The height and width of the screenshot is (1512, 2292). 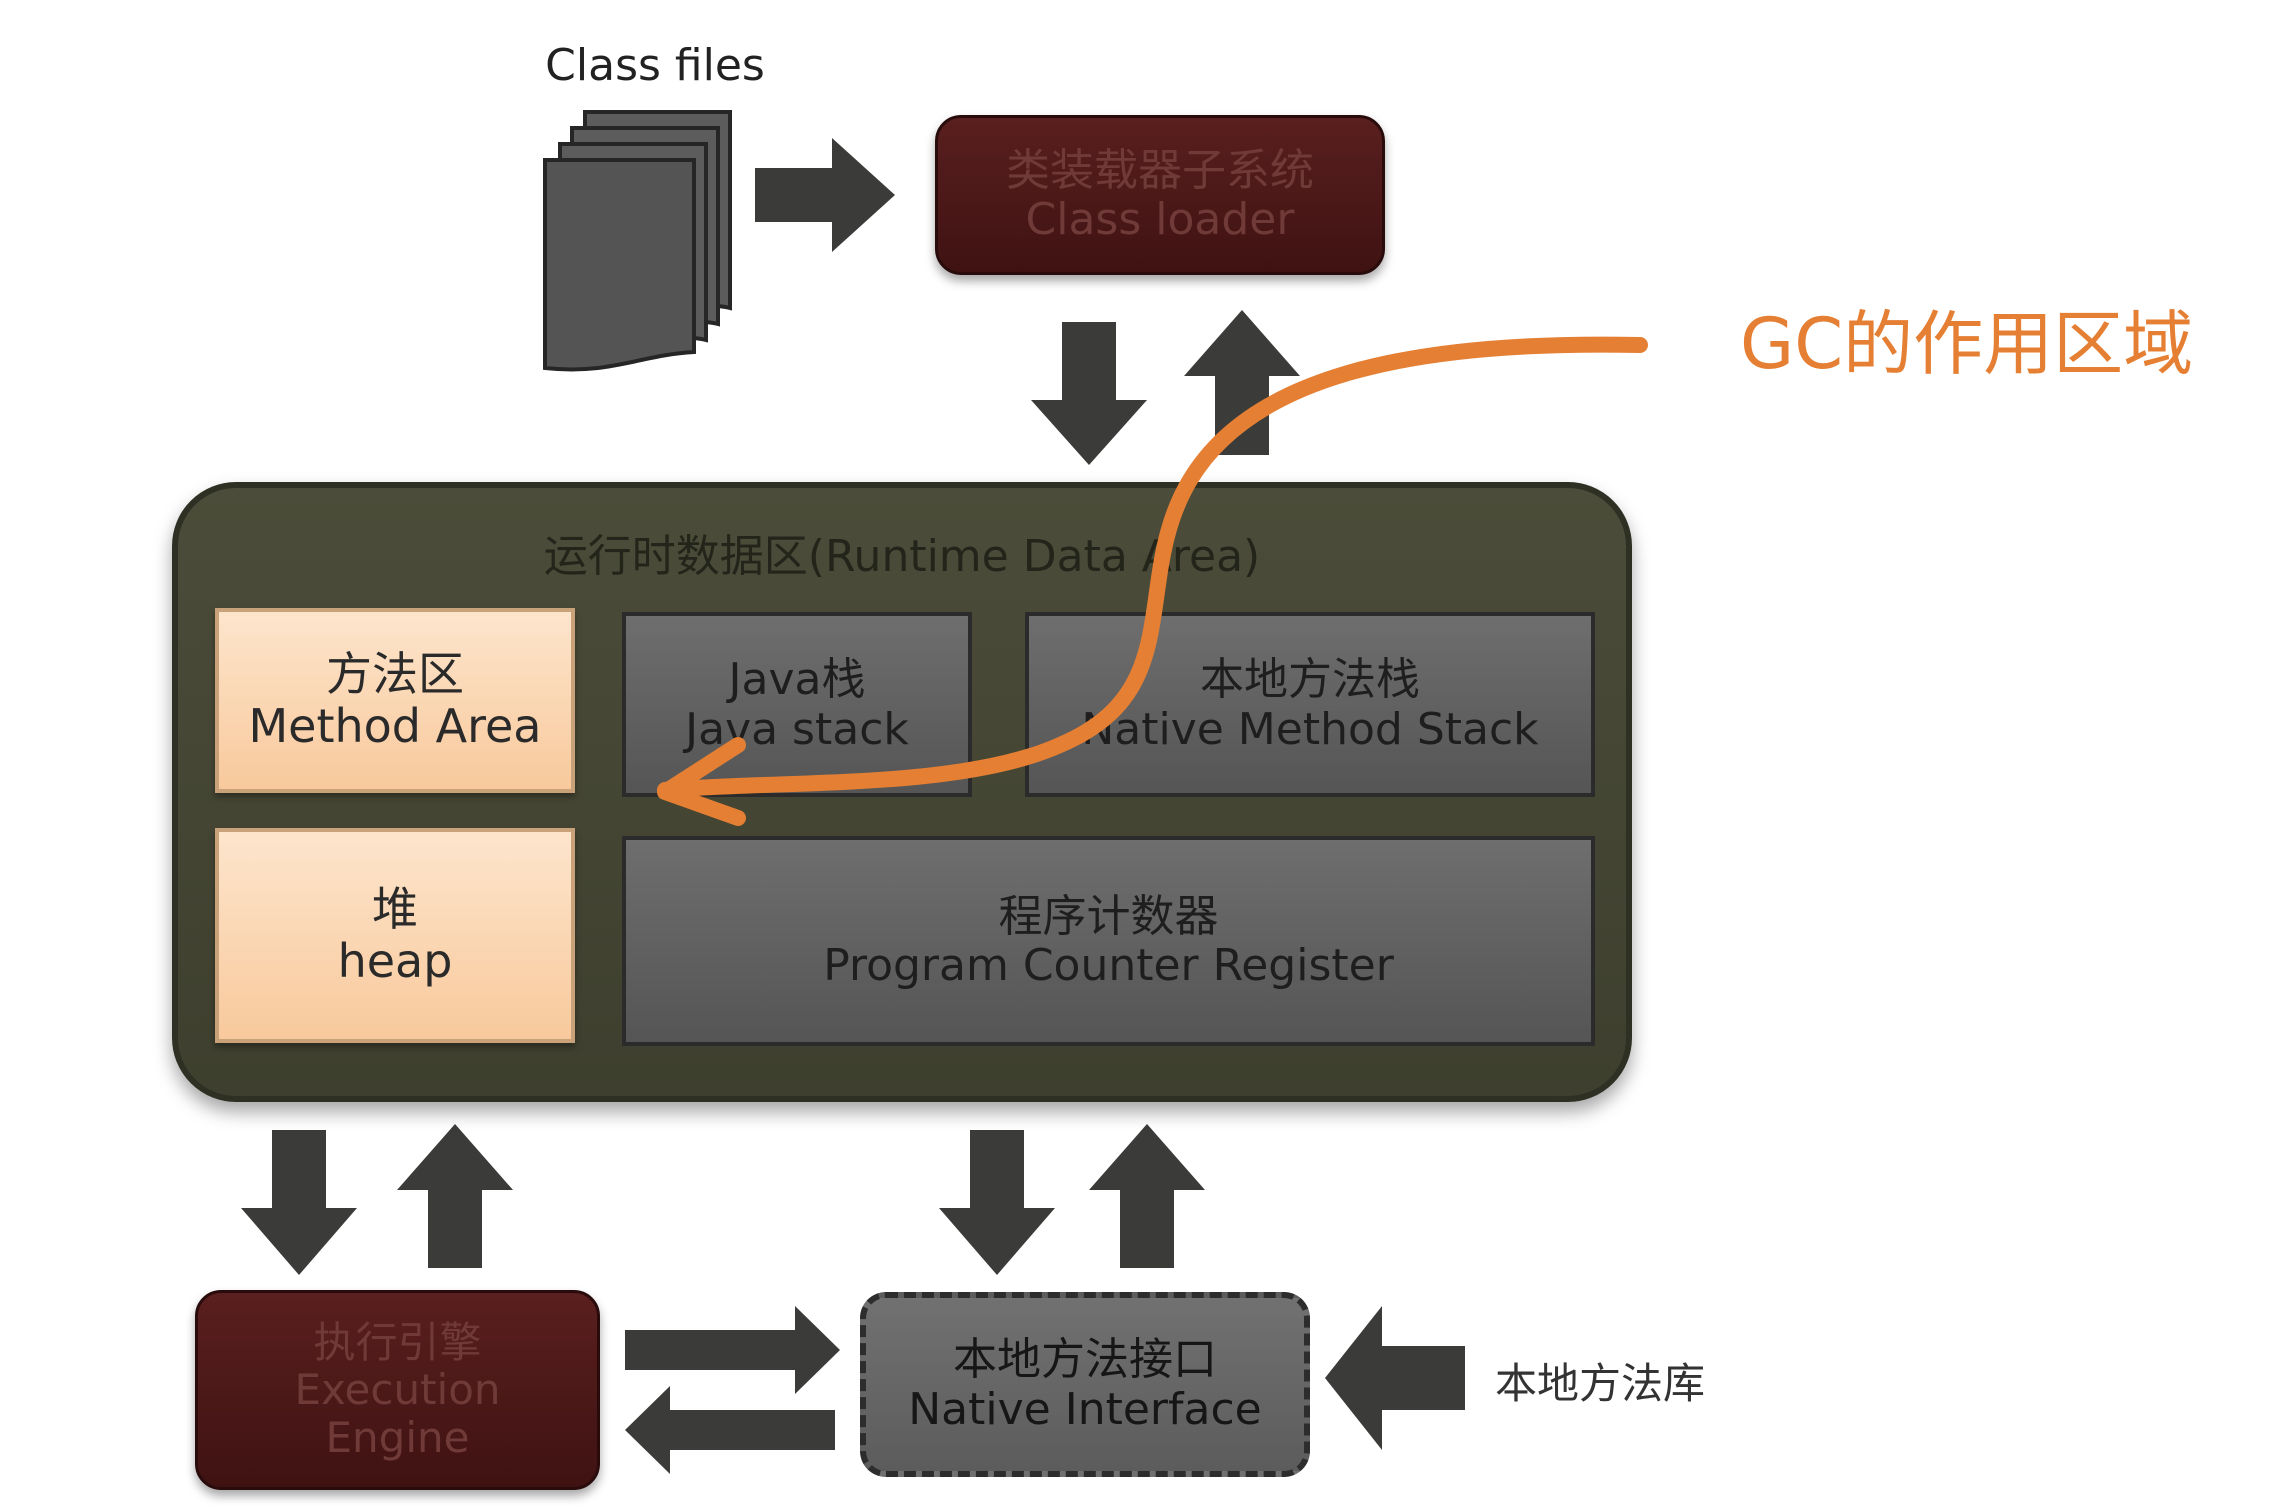 I want to click on java-stack-cn: Java栈, so click(x=797, y=680).